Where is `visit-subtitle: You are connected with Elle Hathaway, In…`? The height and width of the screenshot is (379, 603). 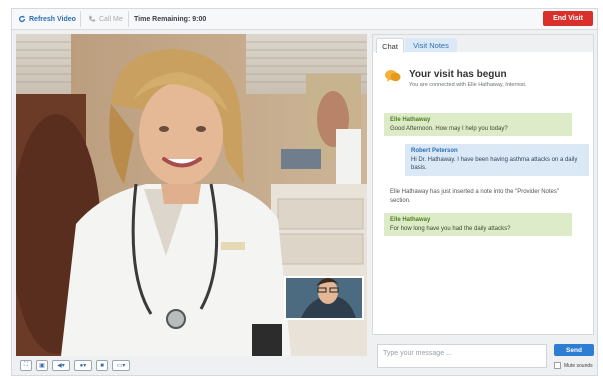 visit-subtitle: You are connected with Elle Hathaway, In… is located at coordinates (468, 85).